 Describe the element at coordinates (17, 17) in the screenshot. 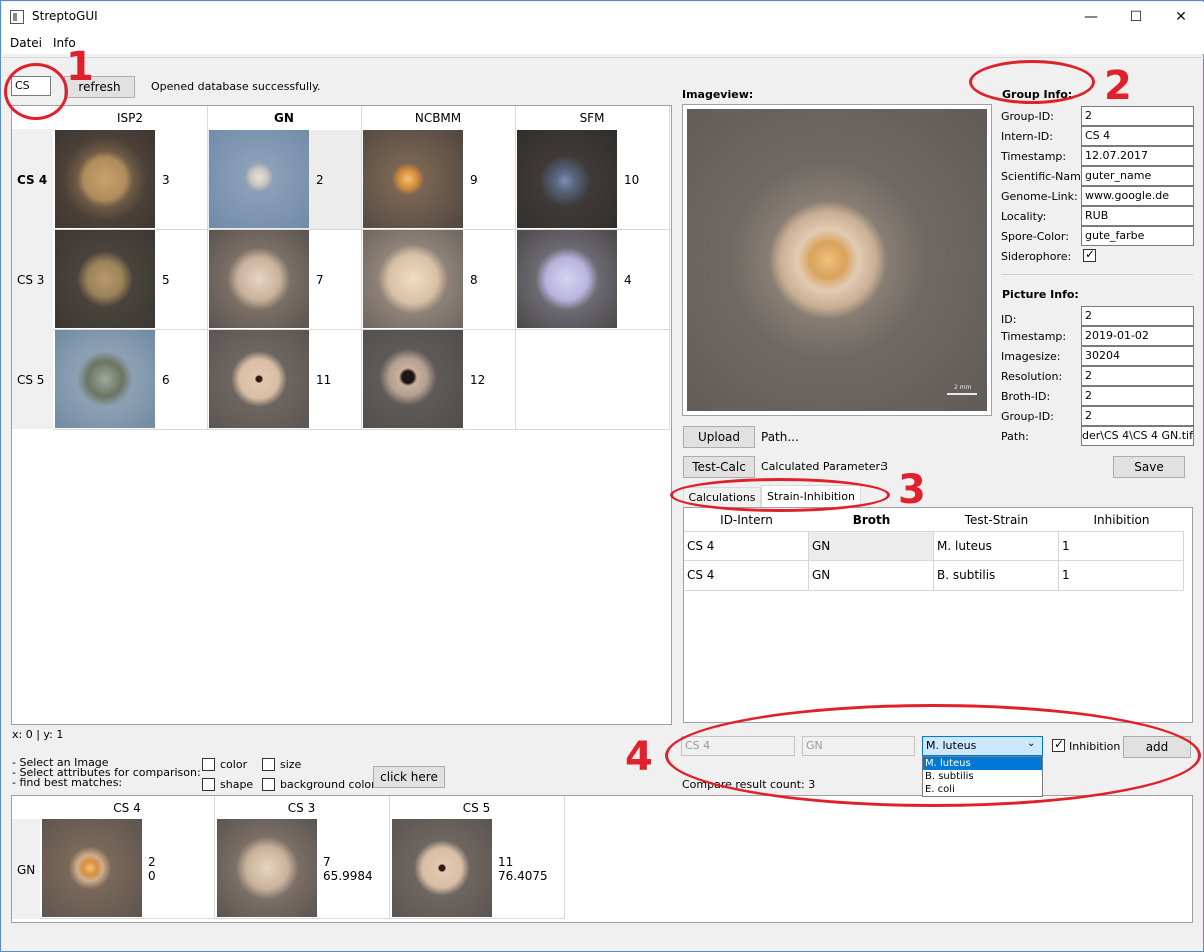

I see `app-icon` at that location.